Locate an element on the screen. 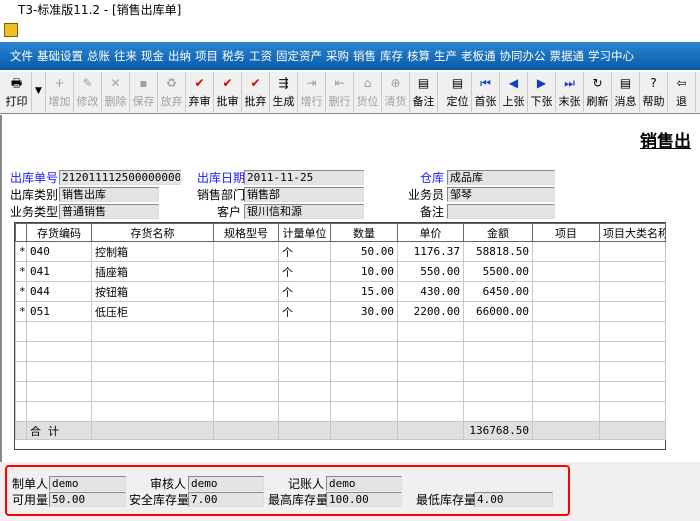 Image resolution: width=700 pixels, height=521 pixels. cell-code: 040 is located at coordinates (59, 251).